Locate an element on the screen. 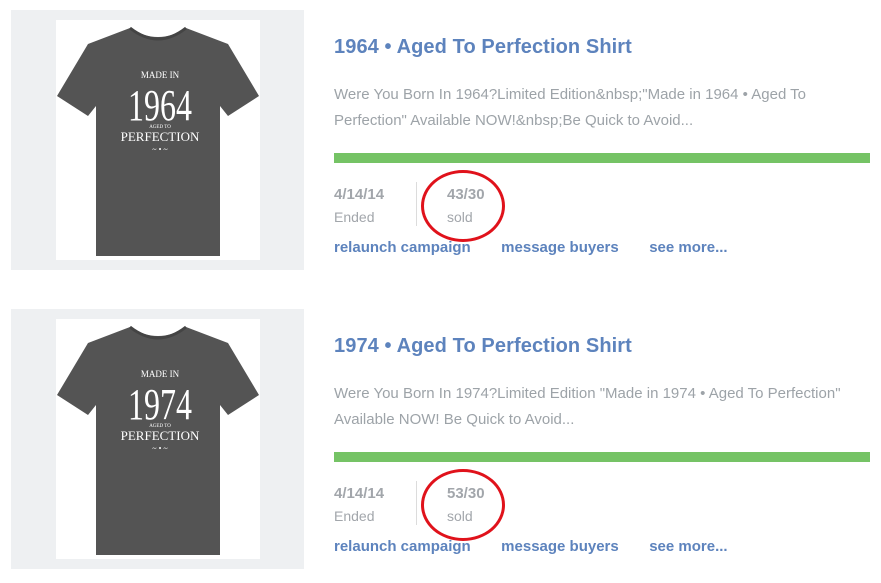 This screenshot has width=881, height=583. campaign-title: 1974 • Aged To Perfection Shirt is located at coordinates (483, 346).